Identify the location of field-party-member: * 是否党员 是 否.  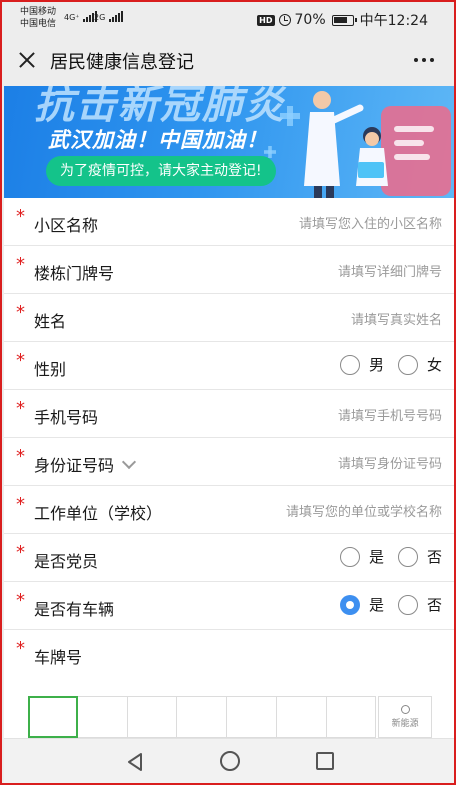
(229, 558).